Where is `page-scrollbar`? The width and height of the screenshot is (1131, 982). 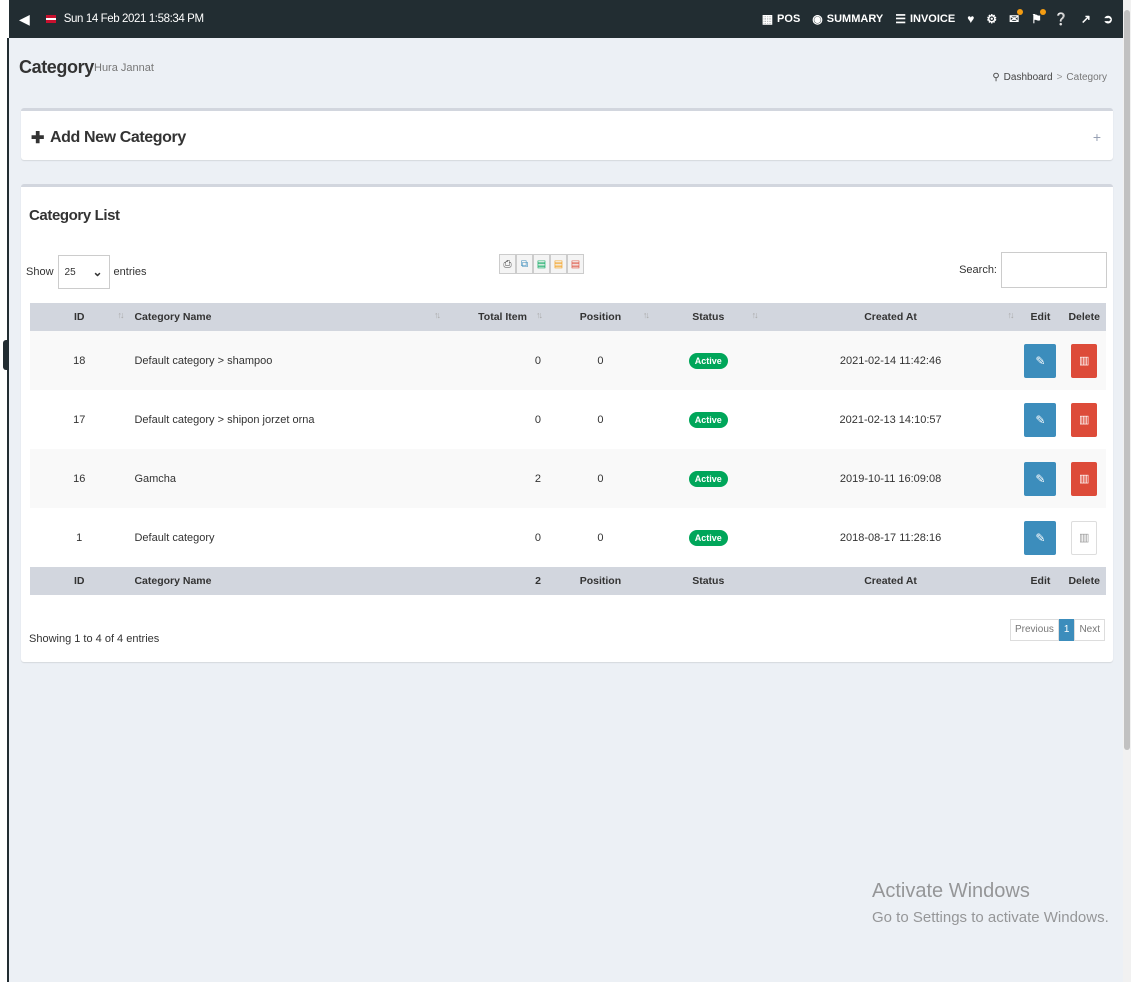 page-scrollbar is located at coordinates (1127, 491).